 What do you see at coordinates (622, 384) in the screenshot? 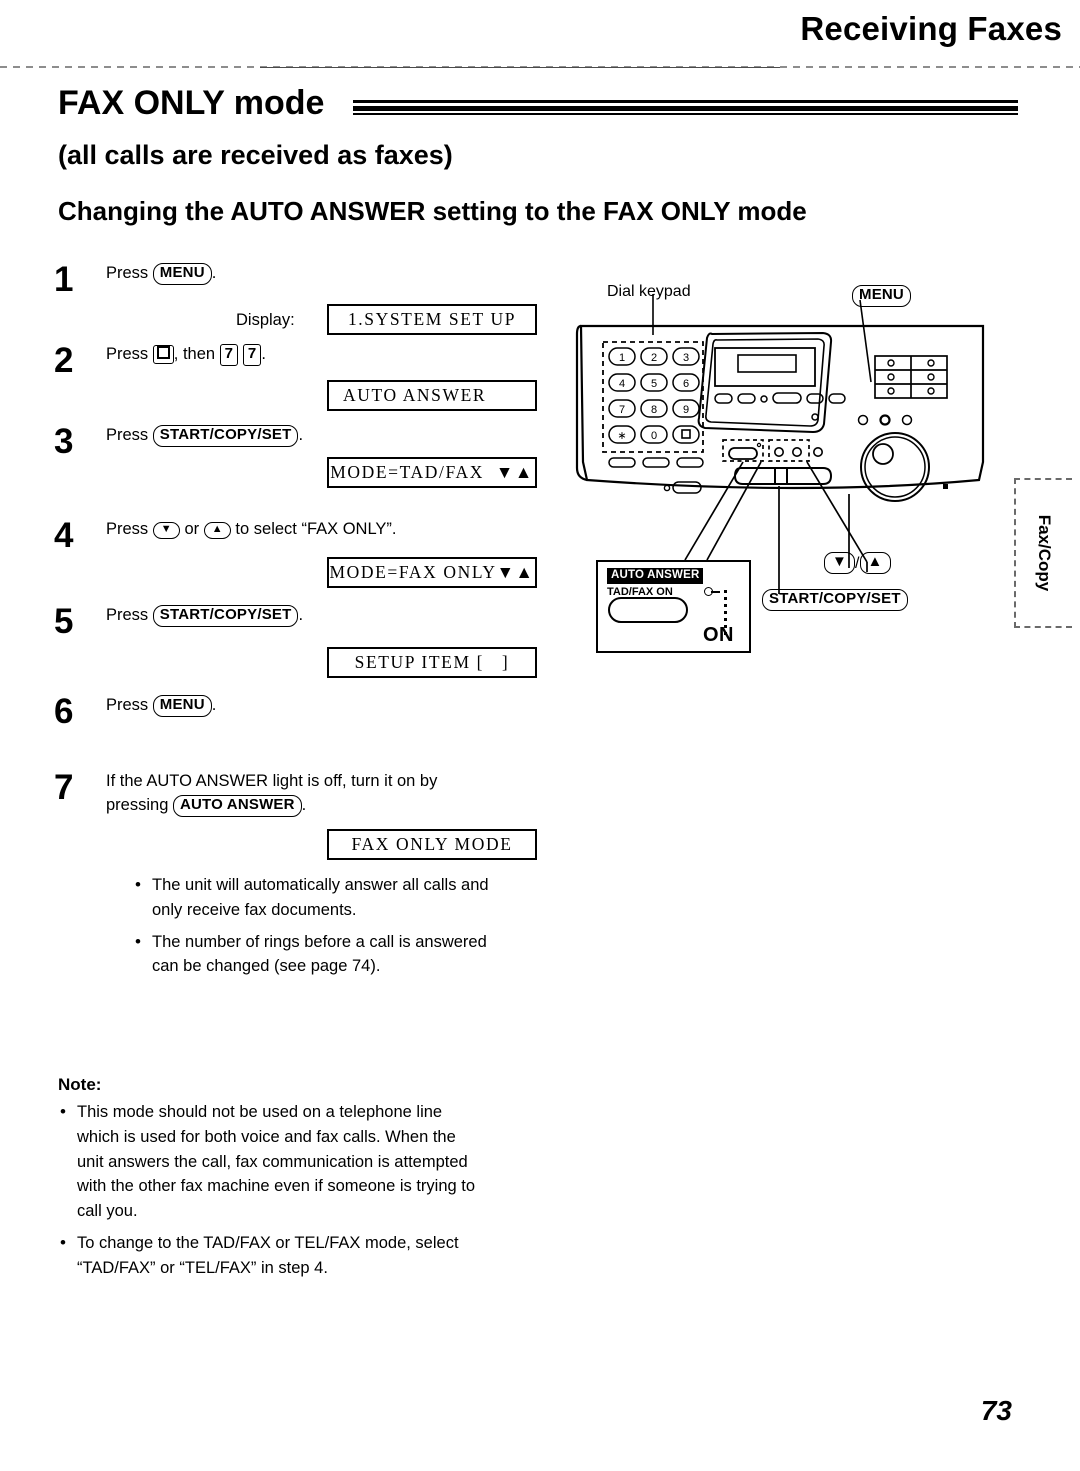
I see `svg-text: 4` at bounding box center [622, 384].